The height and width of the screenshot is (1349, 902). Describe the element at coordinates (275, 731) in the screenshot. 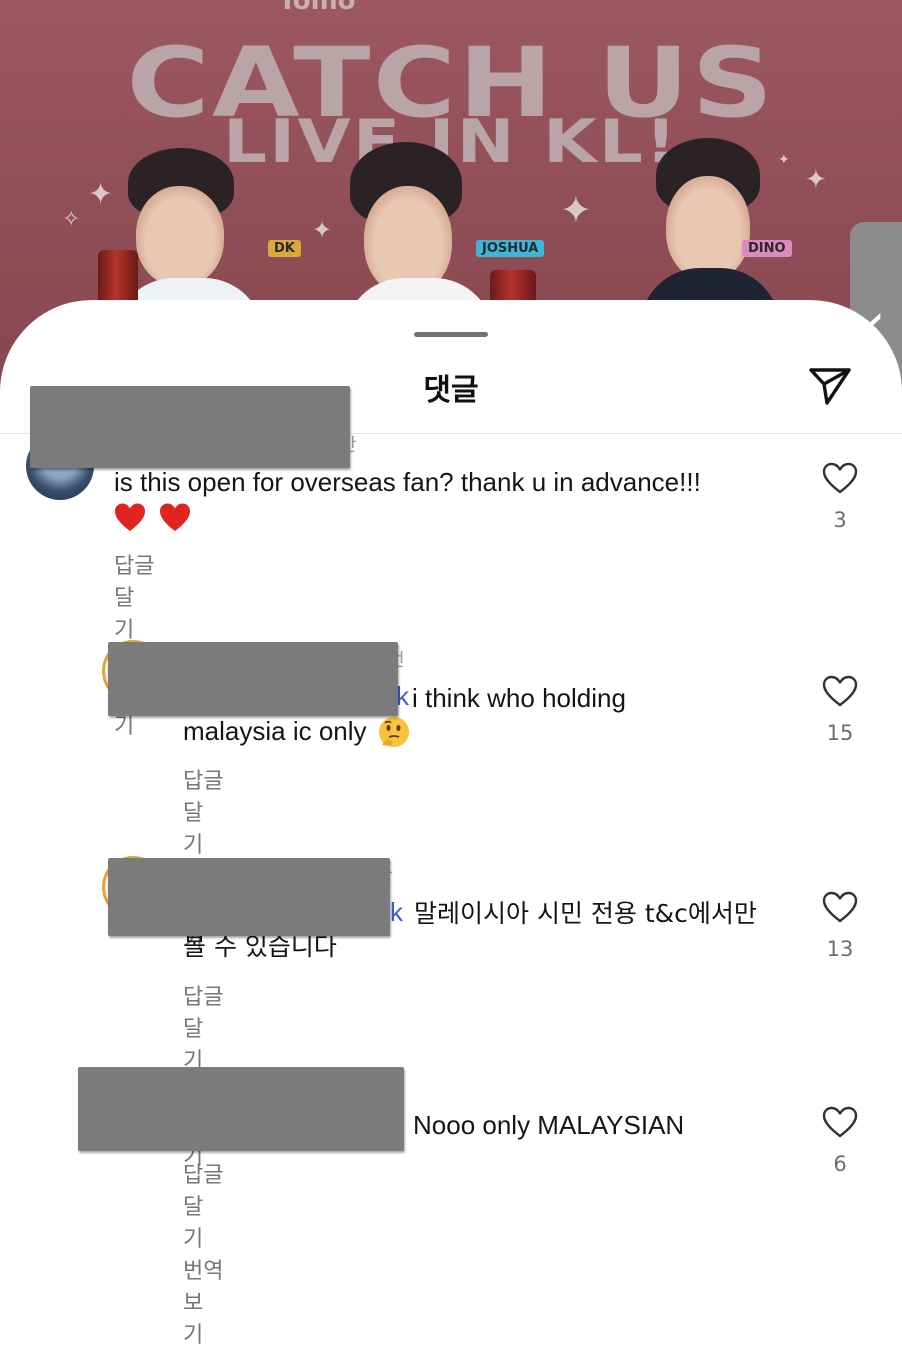

I see `comment-text-continued: malaysia ic only` at that location.